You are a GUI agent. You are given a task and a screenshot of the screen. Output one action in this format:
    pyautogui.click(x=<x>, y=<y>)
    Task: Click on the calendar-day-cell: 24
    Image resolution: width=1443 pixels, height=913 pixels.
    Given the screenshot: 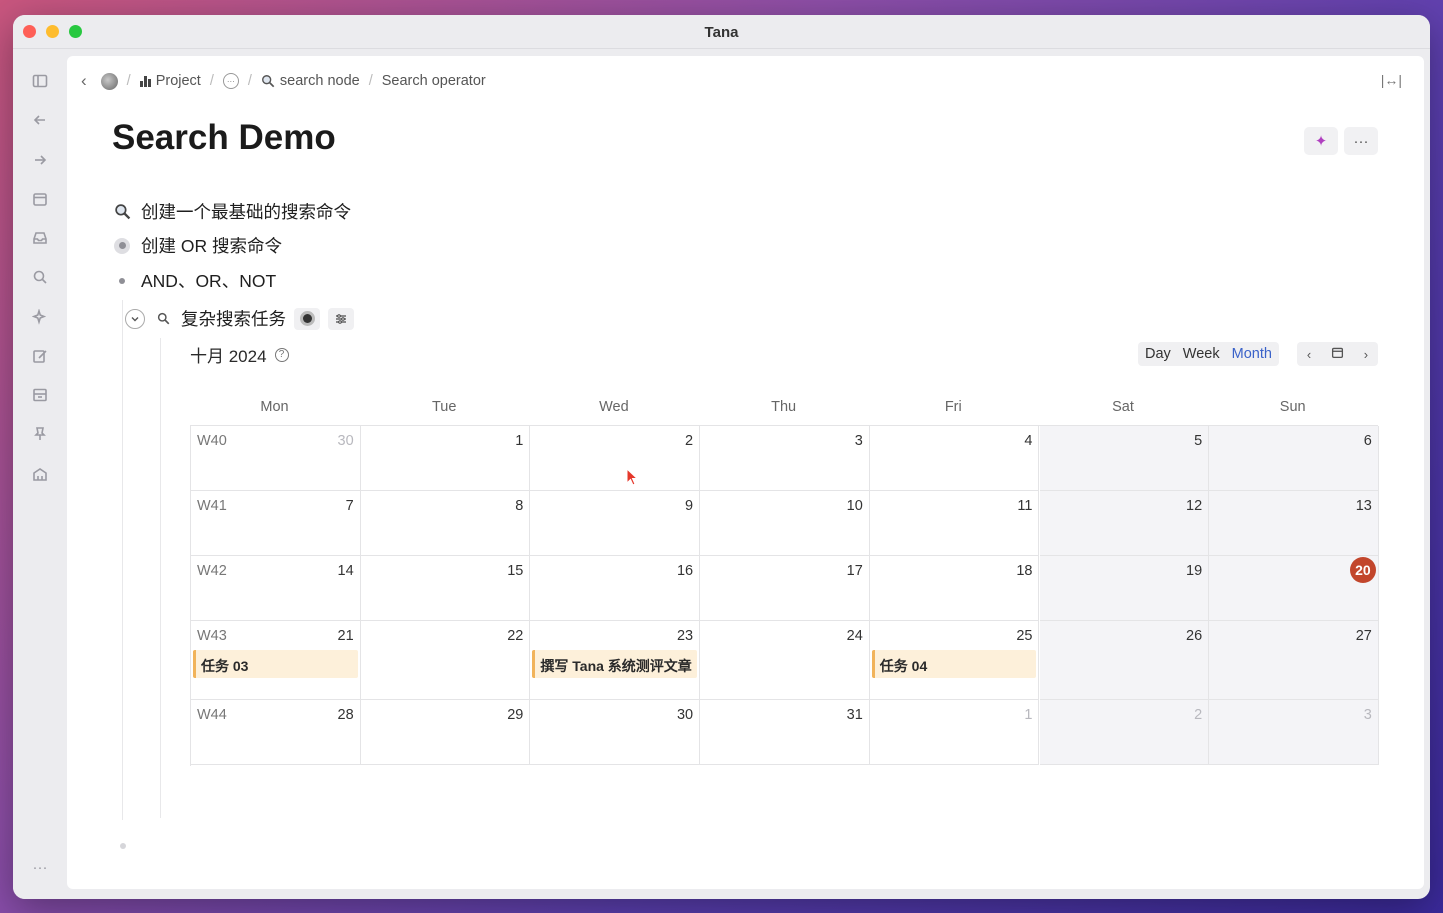 What is the action you would take?
    pyautogui.click(x=785, y=660)
    